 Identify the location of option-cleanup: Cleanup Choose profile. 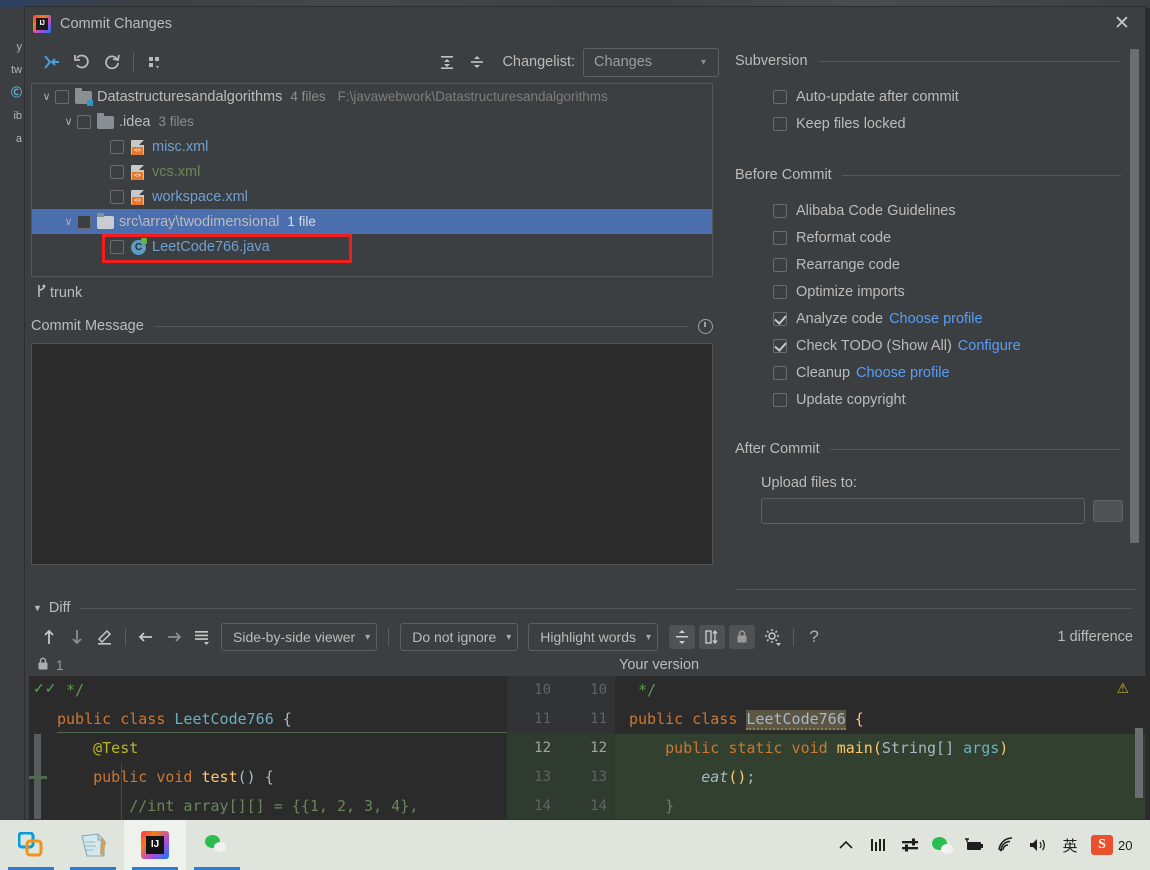
(940, 372).